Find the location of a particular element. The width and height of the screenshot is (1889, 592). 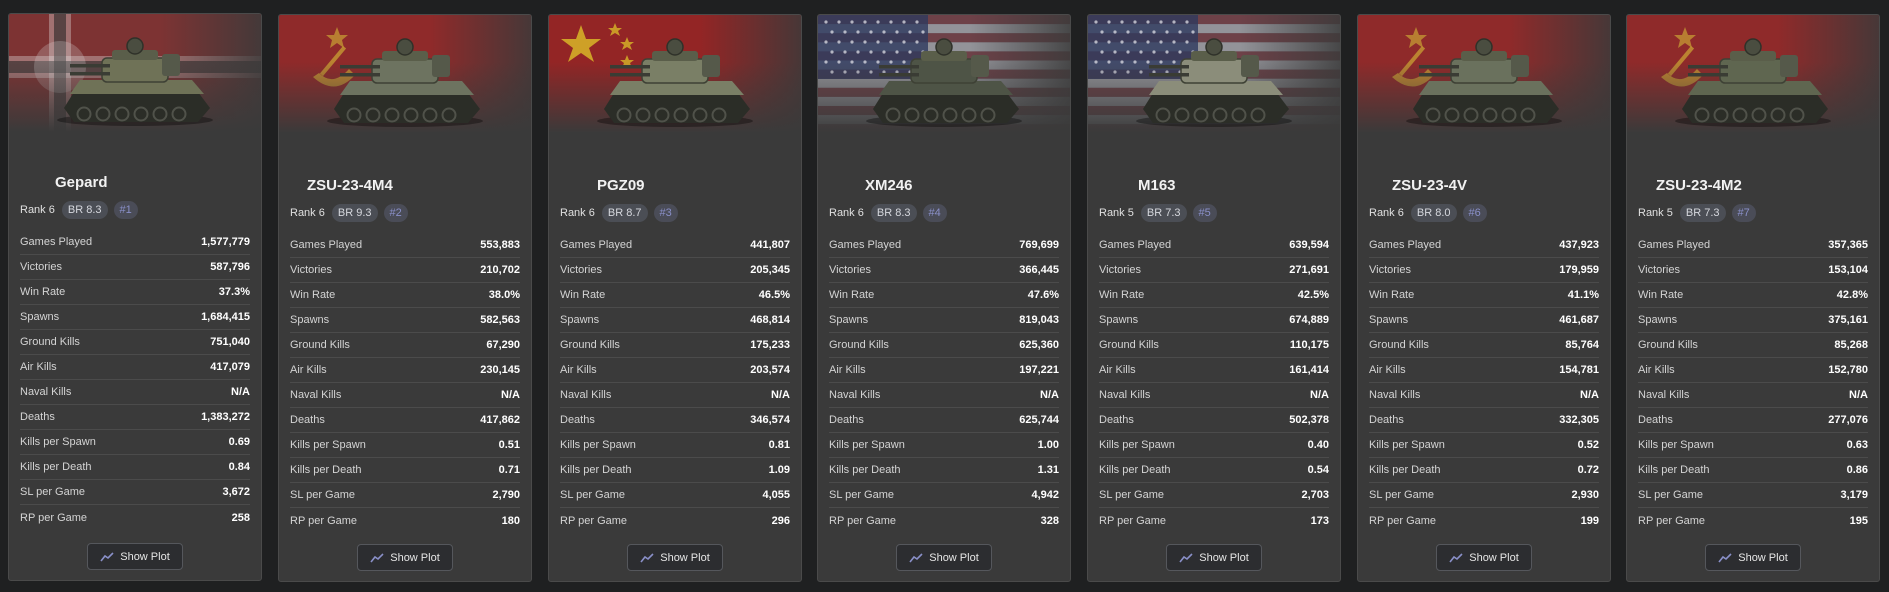

stat-row: Deaths 417,862 is located at coordinates (405, 420).